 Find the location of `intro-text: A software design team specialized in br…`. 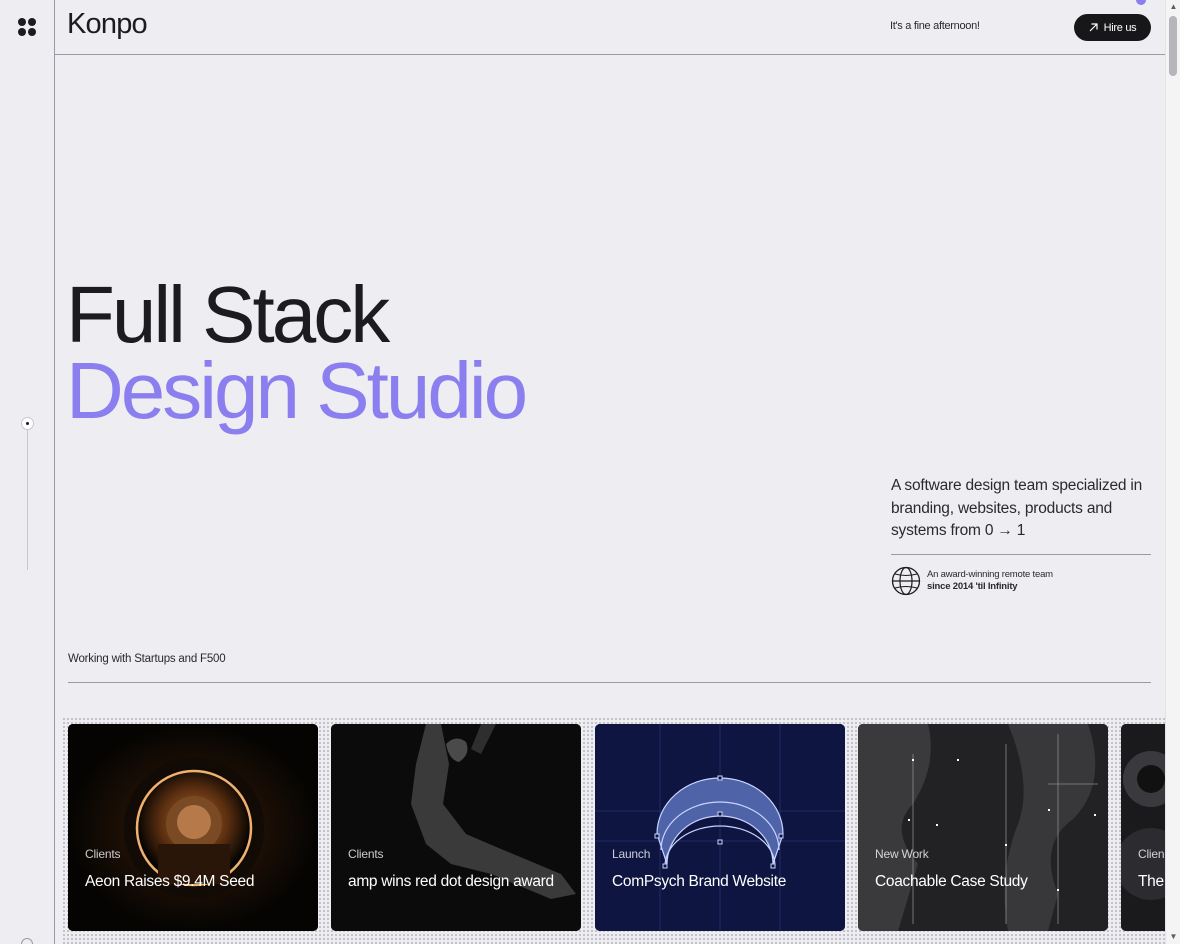

intro-text: A software design team specialized in br… is located at coordinates (1017, 508).